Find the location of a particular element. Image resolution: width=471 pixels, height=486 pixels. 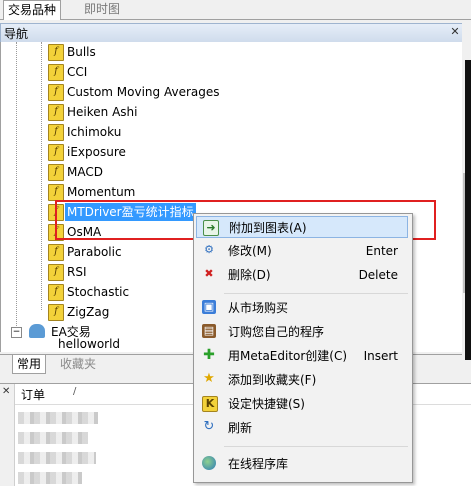

menu-item-label: 用MetaEditor创建(C) is located at coordinates (288, 356).